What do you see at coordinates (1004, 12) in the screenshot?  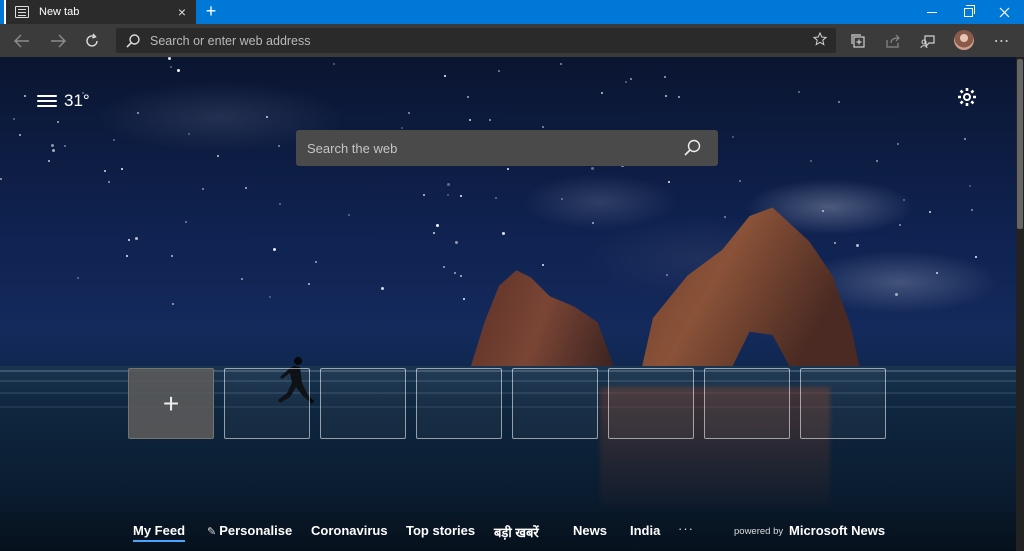 I see `close-window-button` at bounding box center [1004, 12].